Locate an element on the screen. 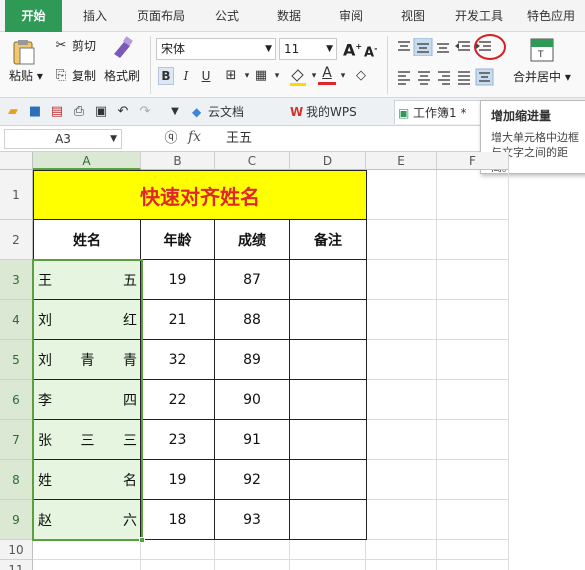  clear-format-icon: ◇ is located at coordinates (361, 76).